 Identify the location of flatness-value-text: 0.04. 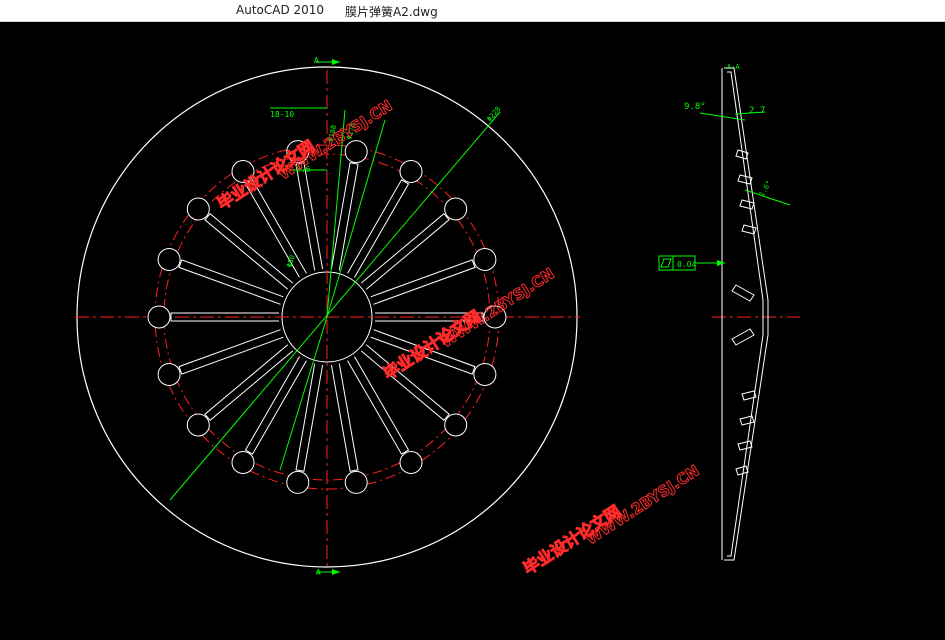
(686, 264).